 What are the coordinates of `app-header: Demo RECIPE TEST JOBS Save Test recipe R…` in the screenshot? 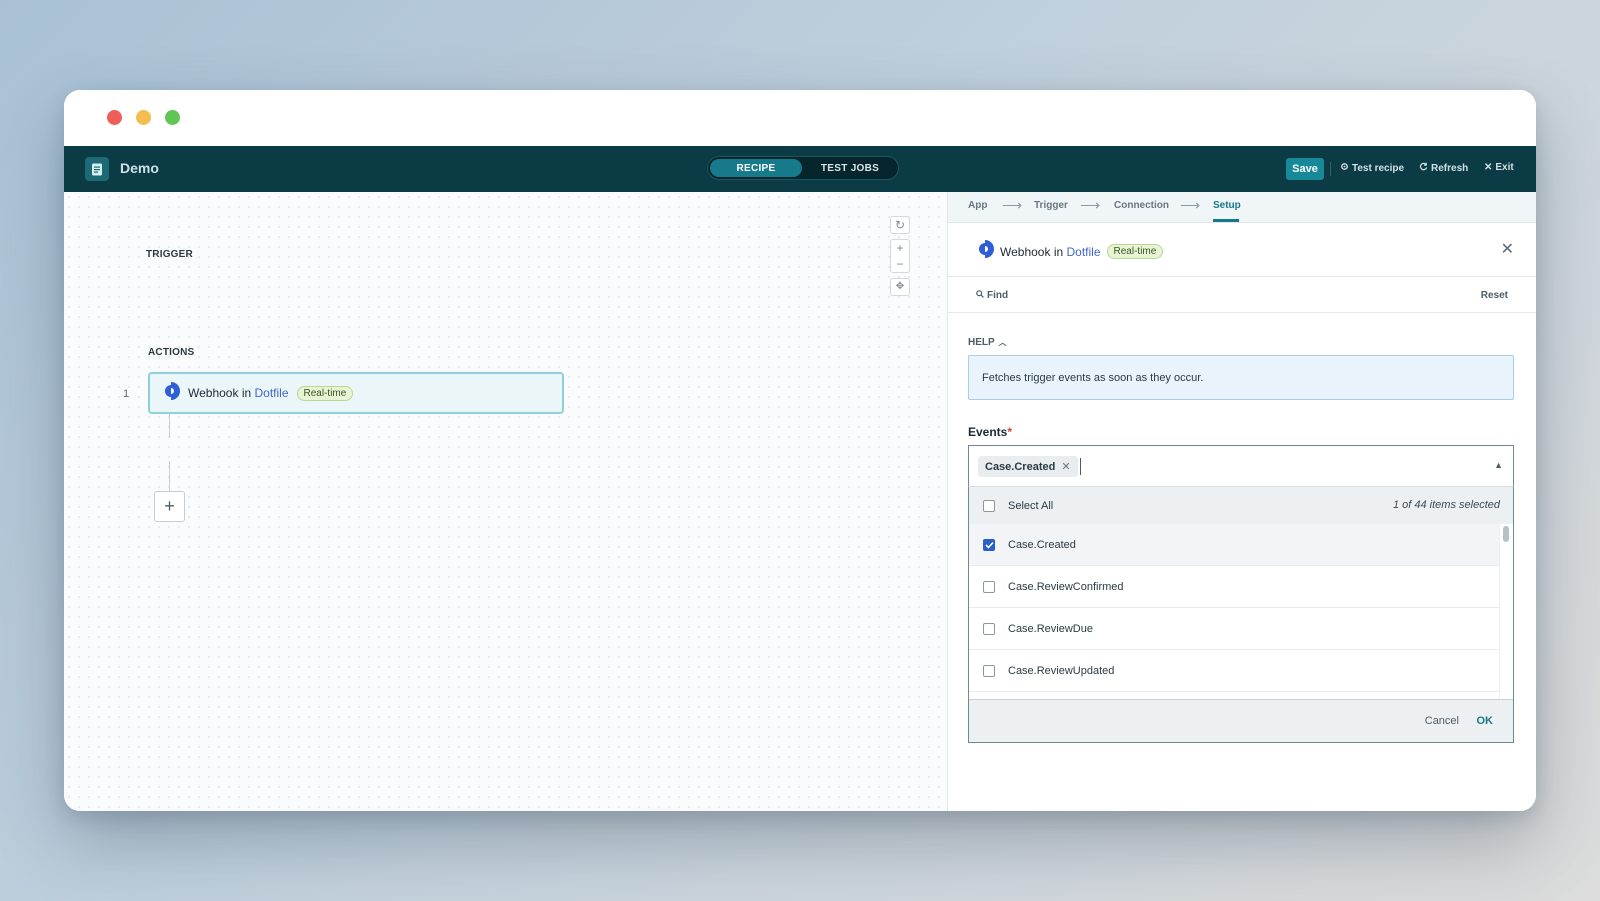 It's located at (800, 169).